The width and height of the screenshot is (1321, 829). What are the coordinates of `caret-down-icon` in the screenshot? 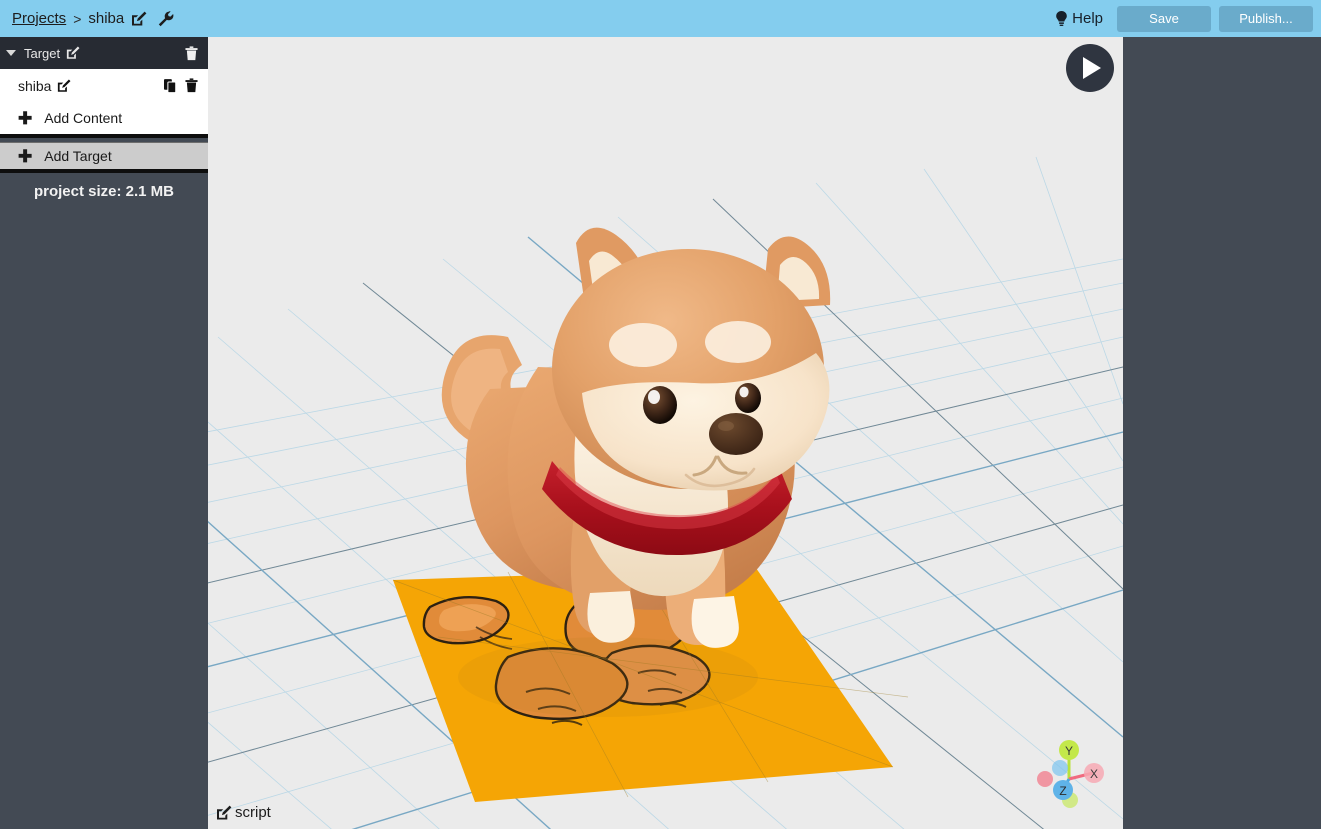 It's located at (11, 53).